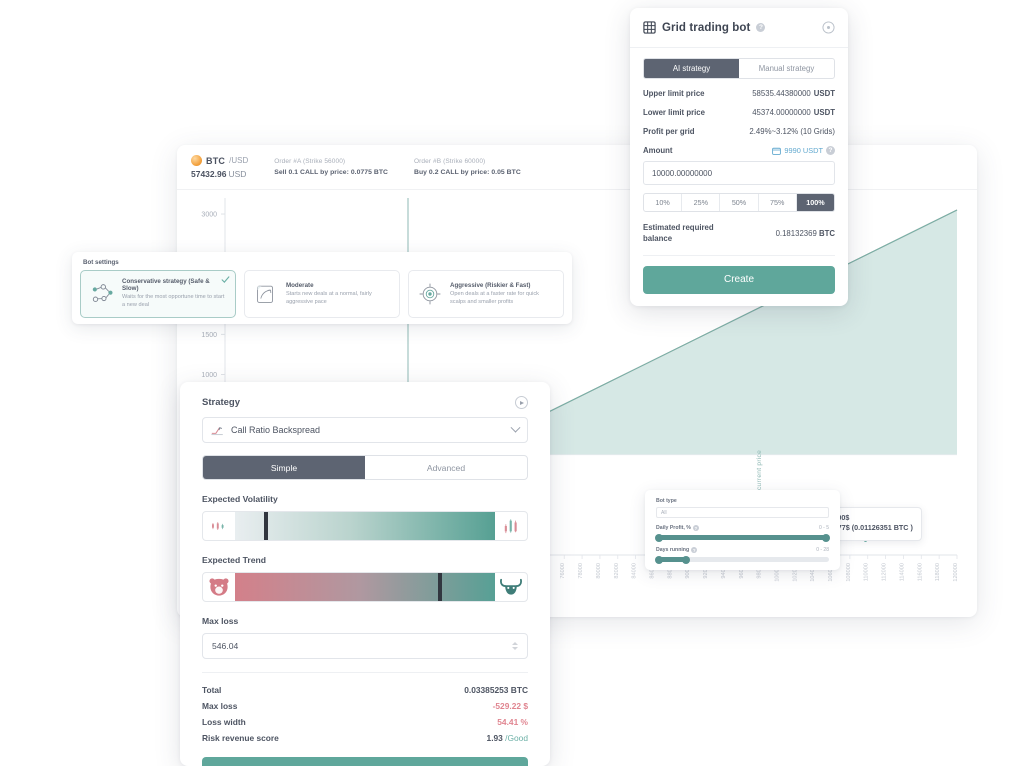  I want to click on upper-limit-price-number: 58535.44380000, so click(781, 93).